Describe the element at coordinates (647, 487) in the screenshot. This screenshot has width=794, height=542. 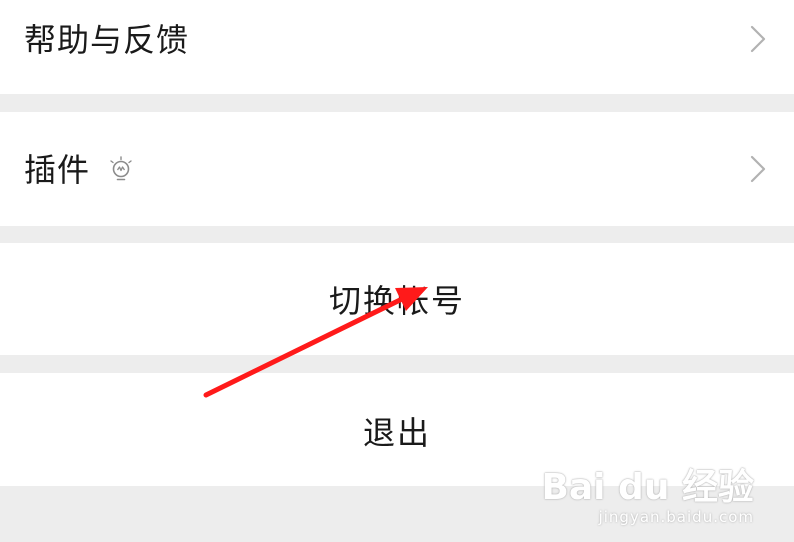
I see `watermark-brand: Bai du 经验` at that location.